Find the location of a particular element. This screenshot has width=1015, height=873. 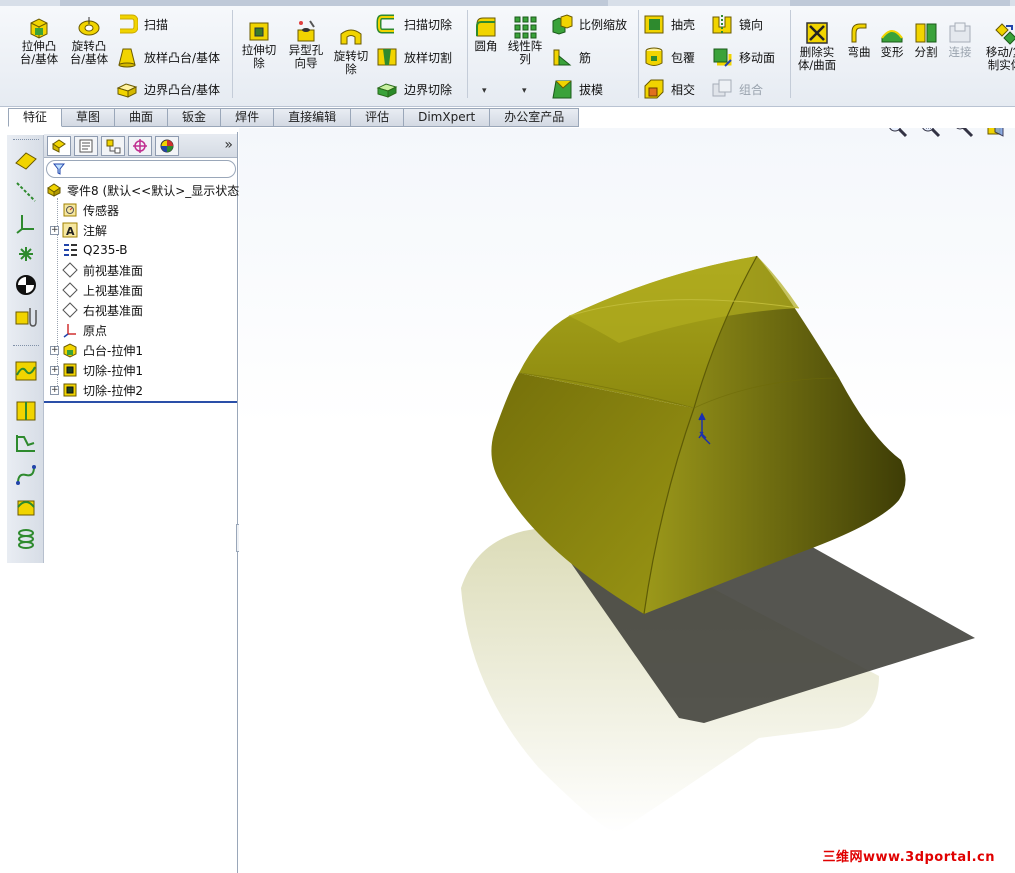

delete-body-label: 删除实 体/曲面 is located at coordinates (817, 58).